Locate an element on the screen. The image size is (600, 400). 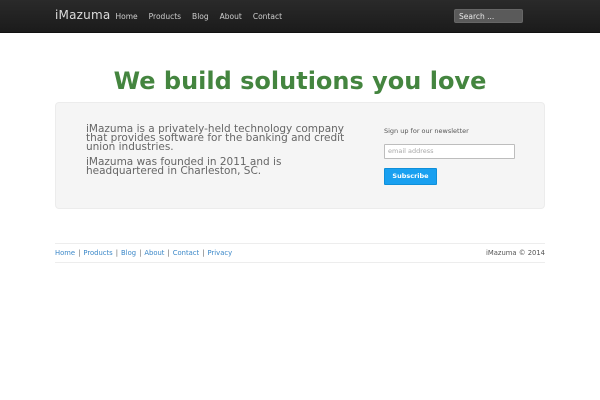
footer-link-privacy: Privacy is located at coordinates (220, 253).